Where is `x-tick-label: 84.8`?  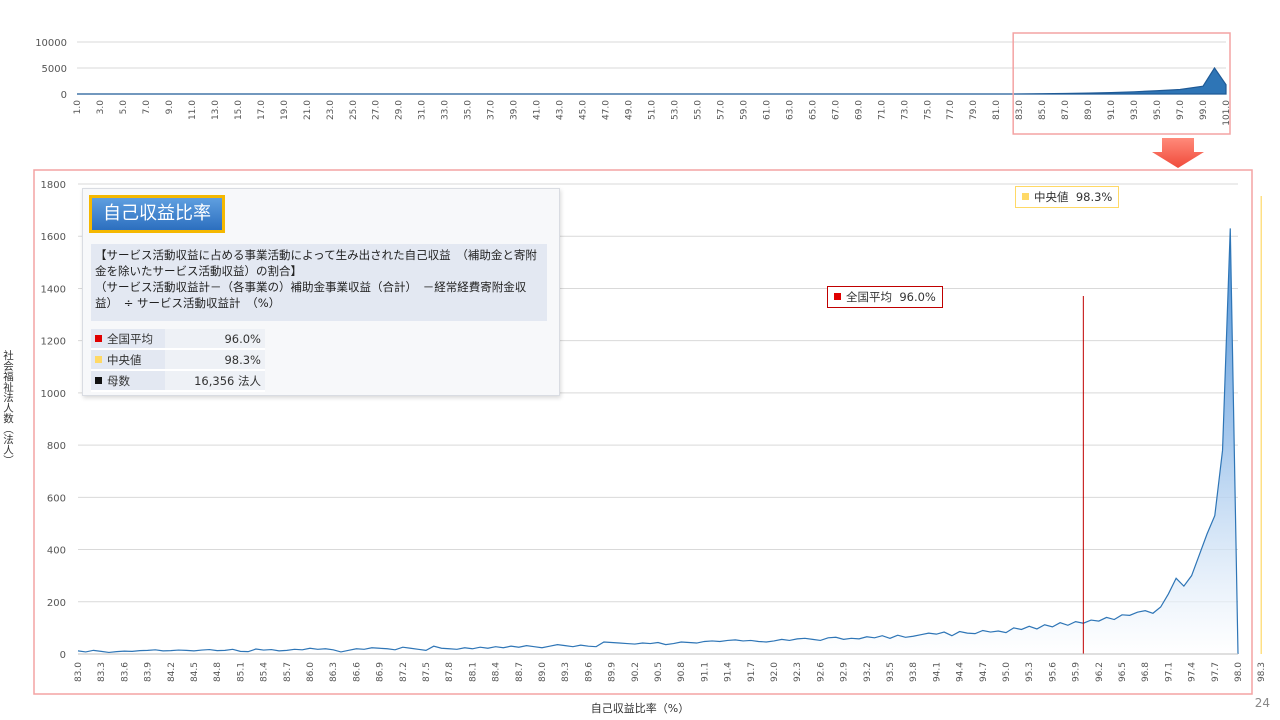
x-tick-label: 84.8 is located at coordinates (218, 672).